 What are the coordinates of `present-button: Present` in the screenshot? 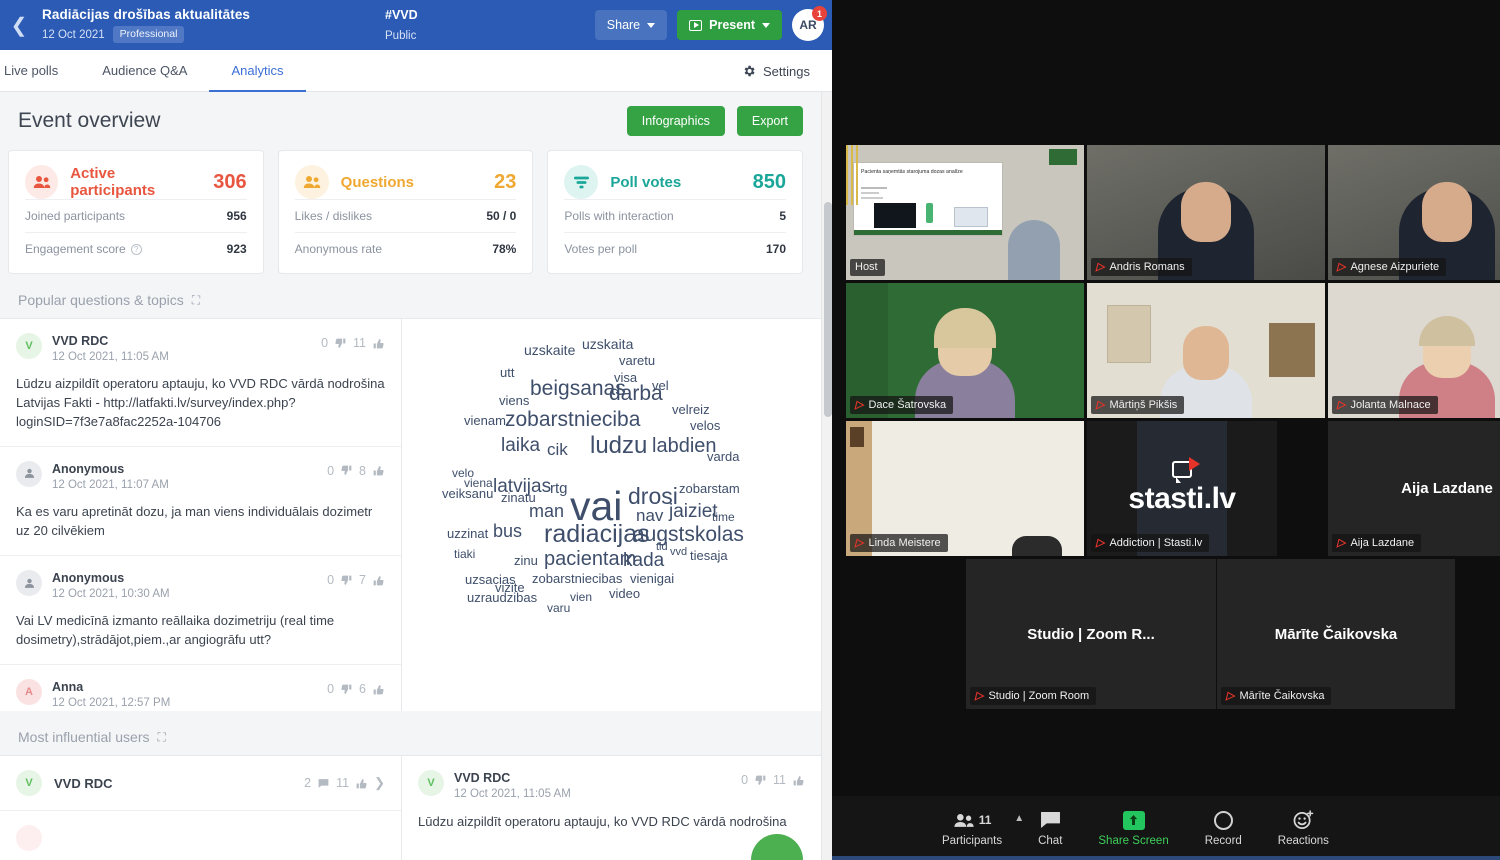 It's located at (729, 25).